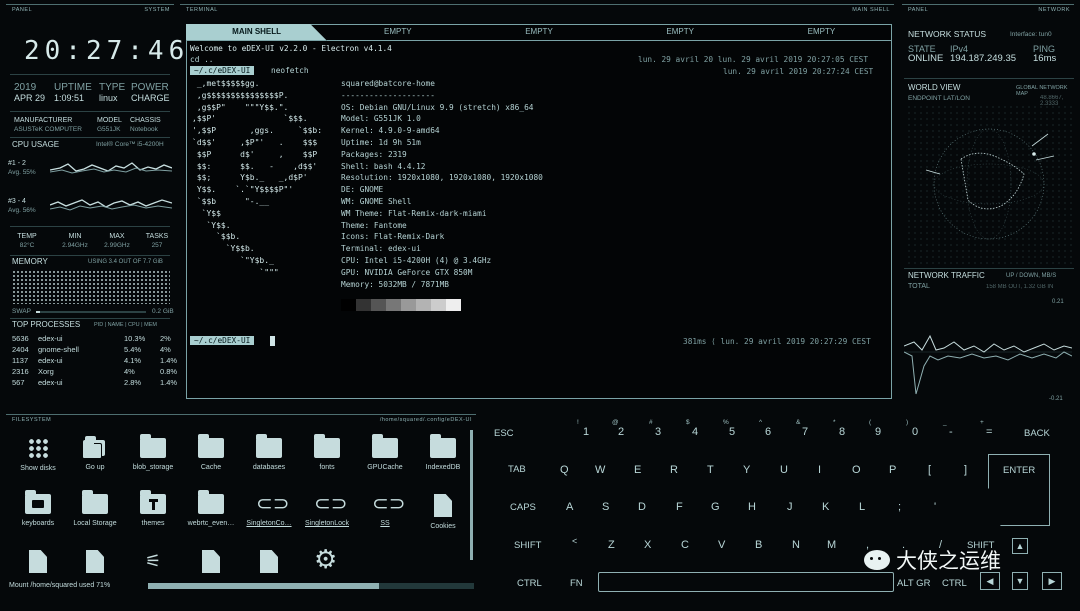 This screenshot has width=1080, height=611. Describe the element at coordinates (618, 428) in the screenshot. I see `key-2: @2` at that location.